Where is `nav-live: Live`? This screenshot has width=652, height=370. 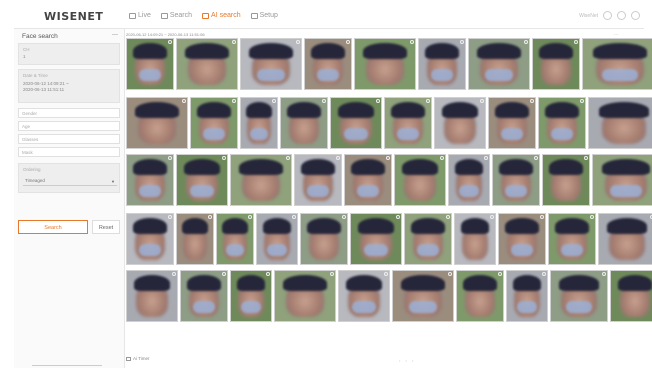 nav-live: Live is located at coordinates (140, 15).